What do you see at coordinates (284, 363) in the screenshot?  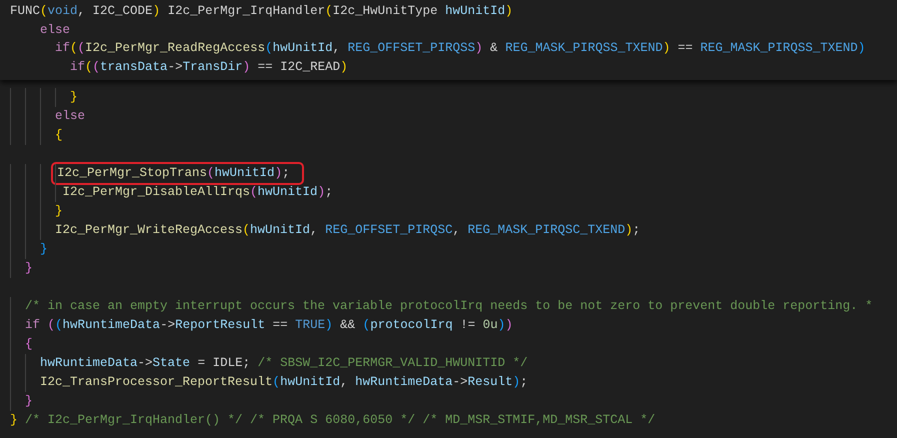 I see `code-line: hwRuntimeData->State = IDLE; /* SBSW_I2C_PERMGR_VALID_HWUNITID */` at bounding box center [284, 363].